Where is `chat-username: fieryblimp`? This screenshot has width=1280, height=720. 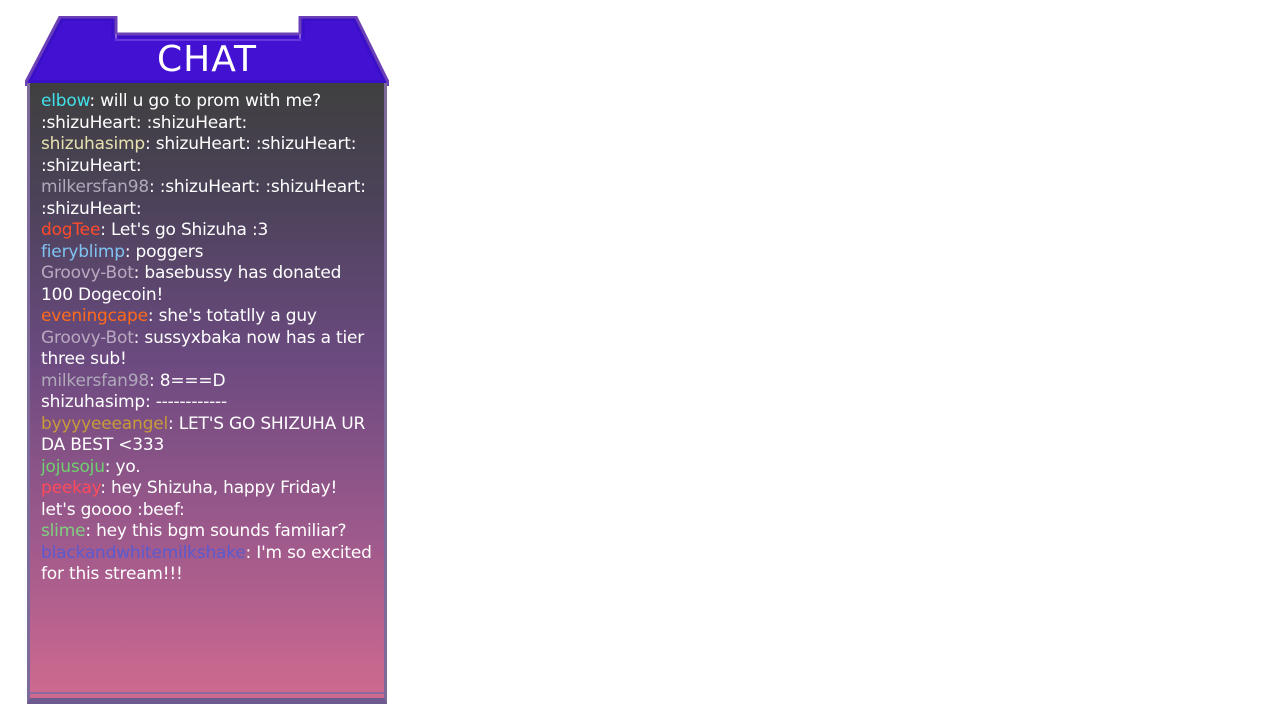
chat-username: fieryblimp is located at coordinates (83, 252).